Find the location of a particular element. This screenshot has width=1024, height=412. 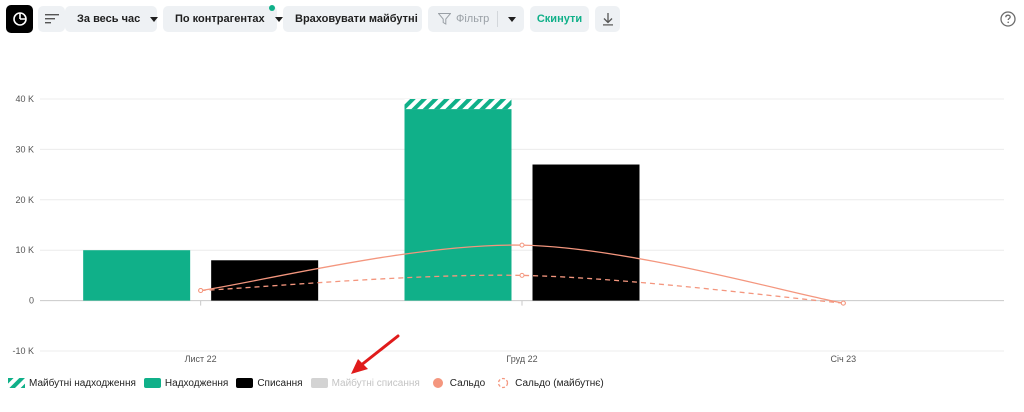

income-swatch is located at coordinates (152, 383).